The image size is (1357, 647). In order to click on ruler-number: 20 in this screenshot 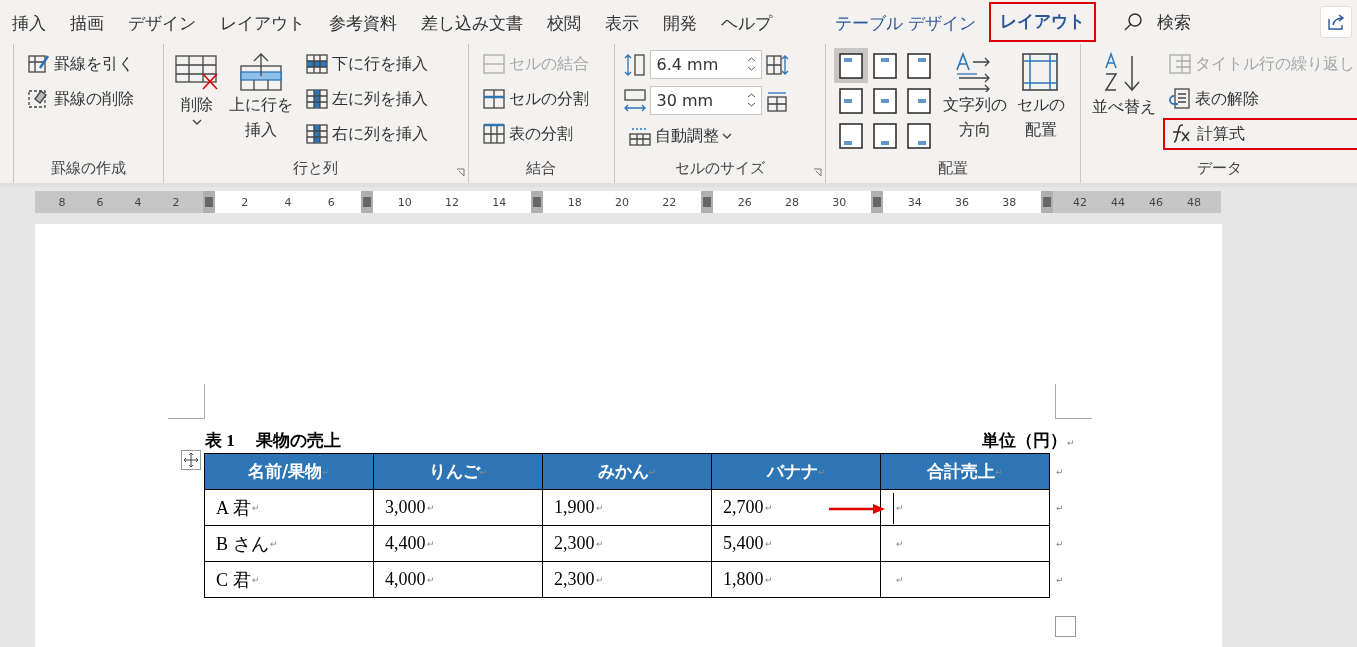, I will do `click(622, 202)`.